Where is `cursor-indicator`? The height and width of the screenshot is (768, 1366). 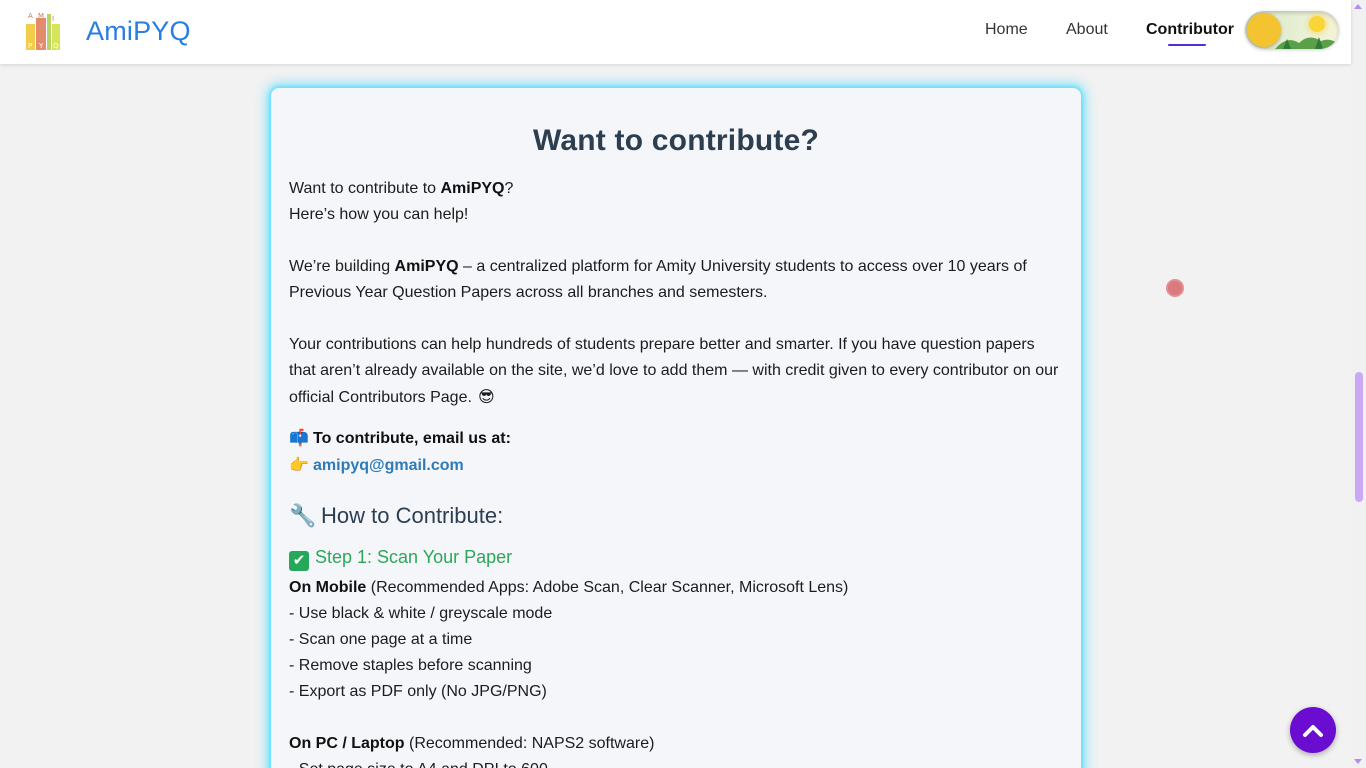
cursor-indicator is located at coordinates (1175, 288).